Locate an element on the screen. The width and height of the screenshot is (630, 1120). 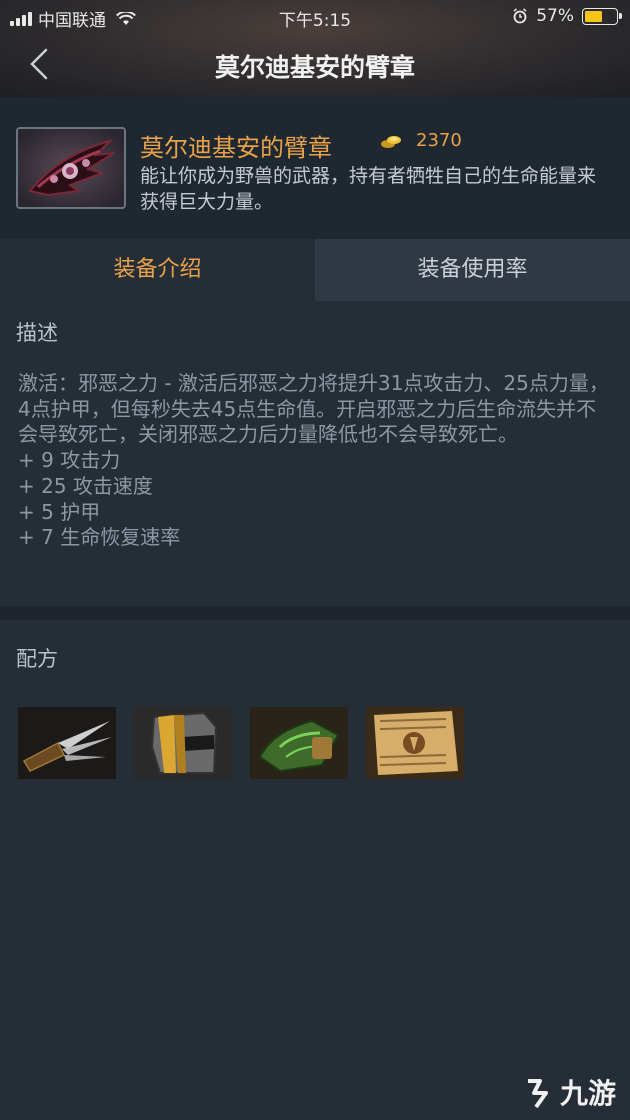
page-title: 莫尔迪基安的臂章 is located at coordinates (314, 67).